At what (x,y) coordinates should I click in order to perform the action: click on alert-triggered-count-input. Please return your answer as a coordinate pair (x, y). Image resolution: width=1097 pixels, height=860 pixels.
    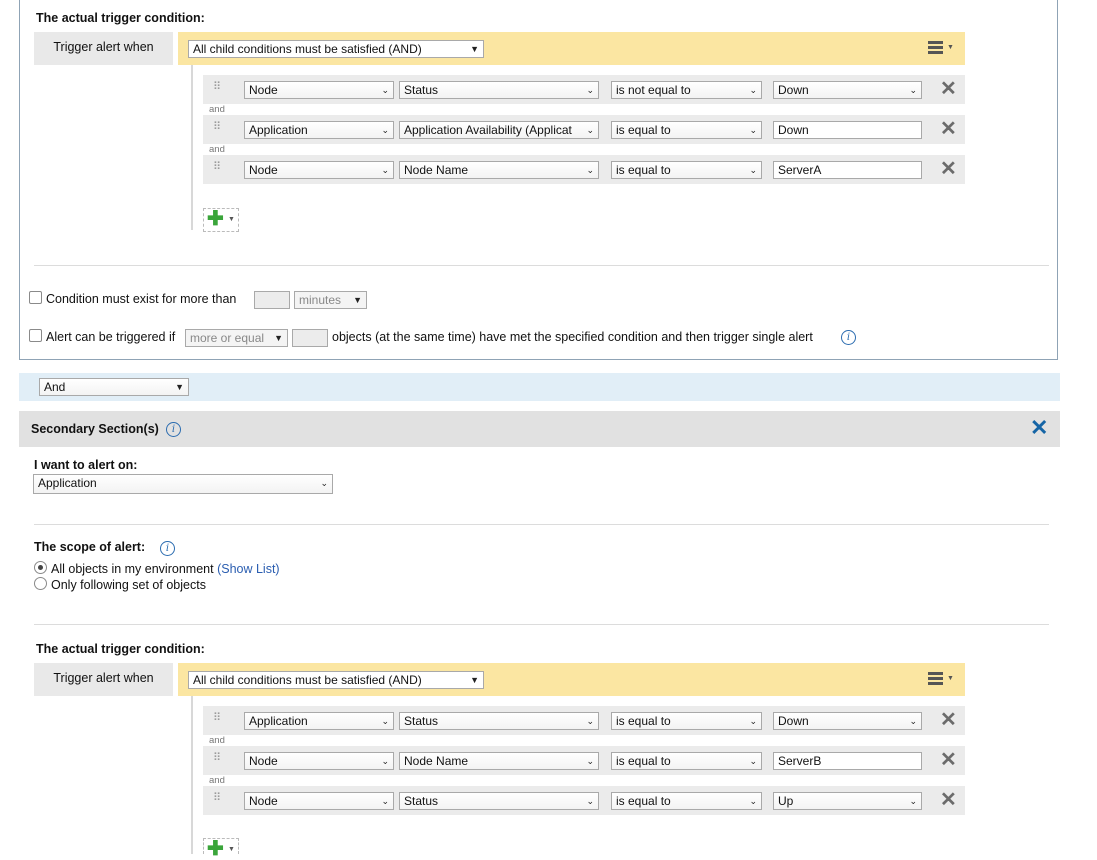
    Looking at the image, I should click on (310, 338).